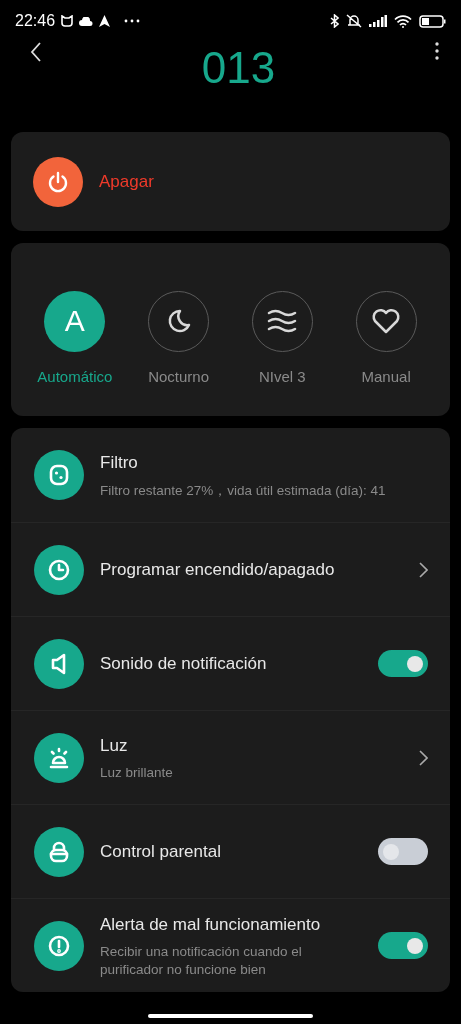 The width and height of the screenshot is (461, 1024). Describe the element at coordinates (243, 490) in the screenshot. I see `row-subtitle: Filtro restante 27%，vida útil estimada (día): 41` at that location.